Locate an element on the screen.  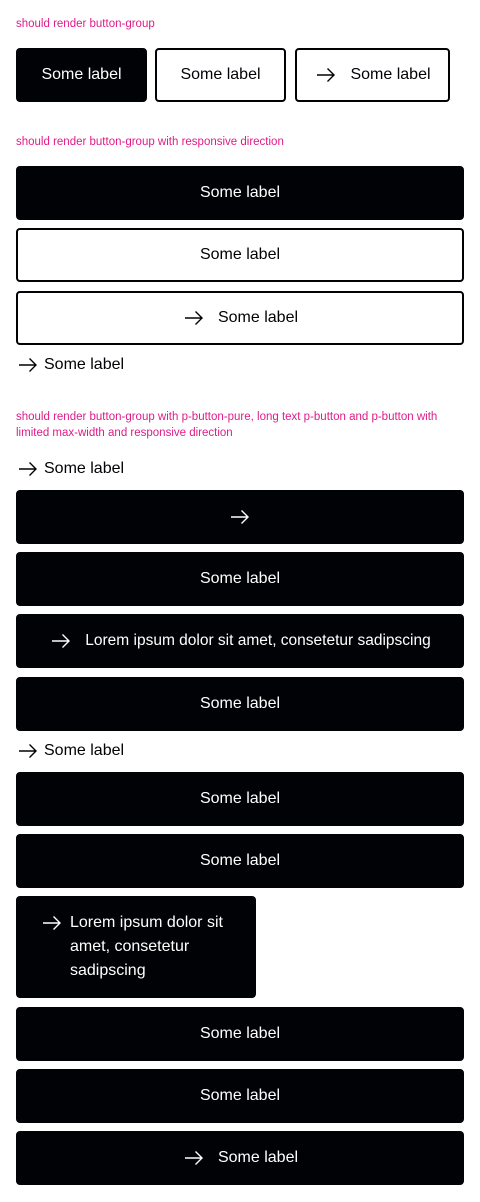
primary-icon-button: Some label is located at coordinates (240, 1158).